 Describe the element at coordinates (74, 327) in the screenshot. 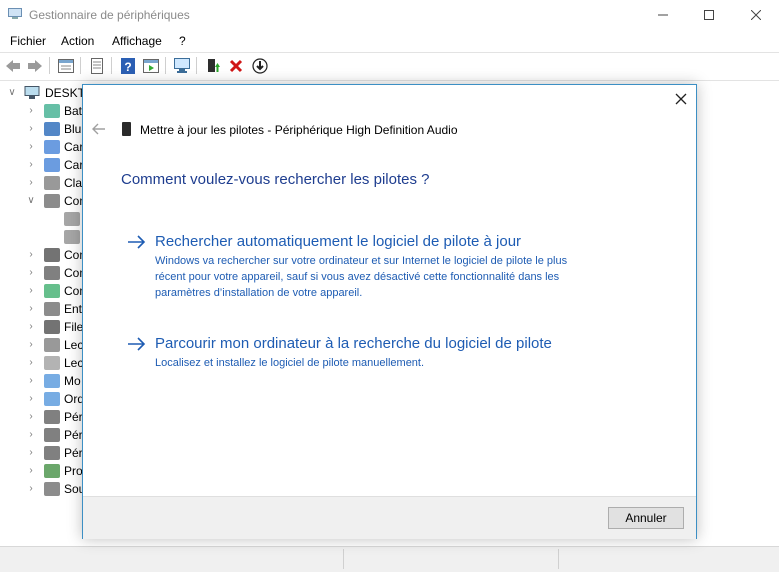

I see `tree-item-label: File` at that location.